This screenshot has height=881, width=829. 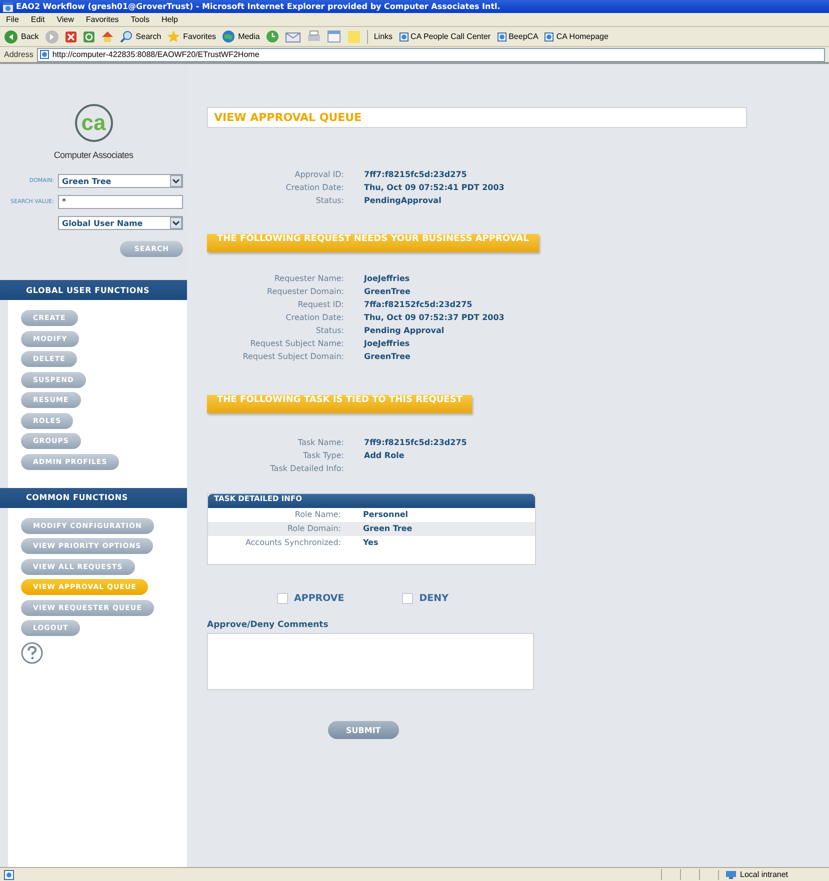 I want to click on field-label: Requester Name:, so click(x=308, y=279).